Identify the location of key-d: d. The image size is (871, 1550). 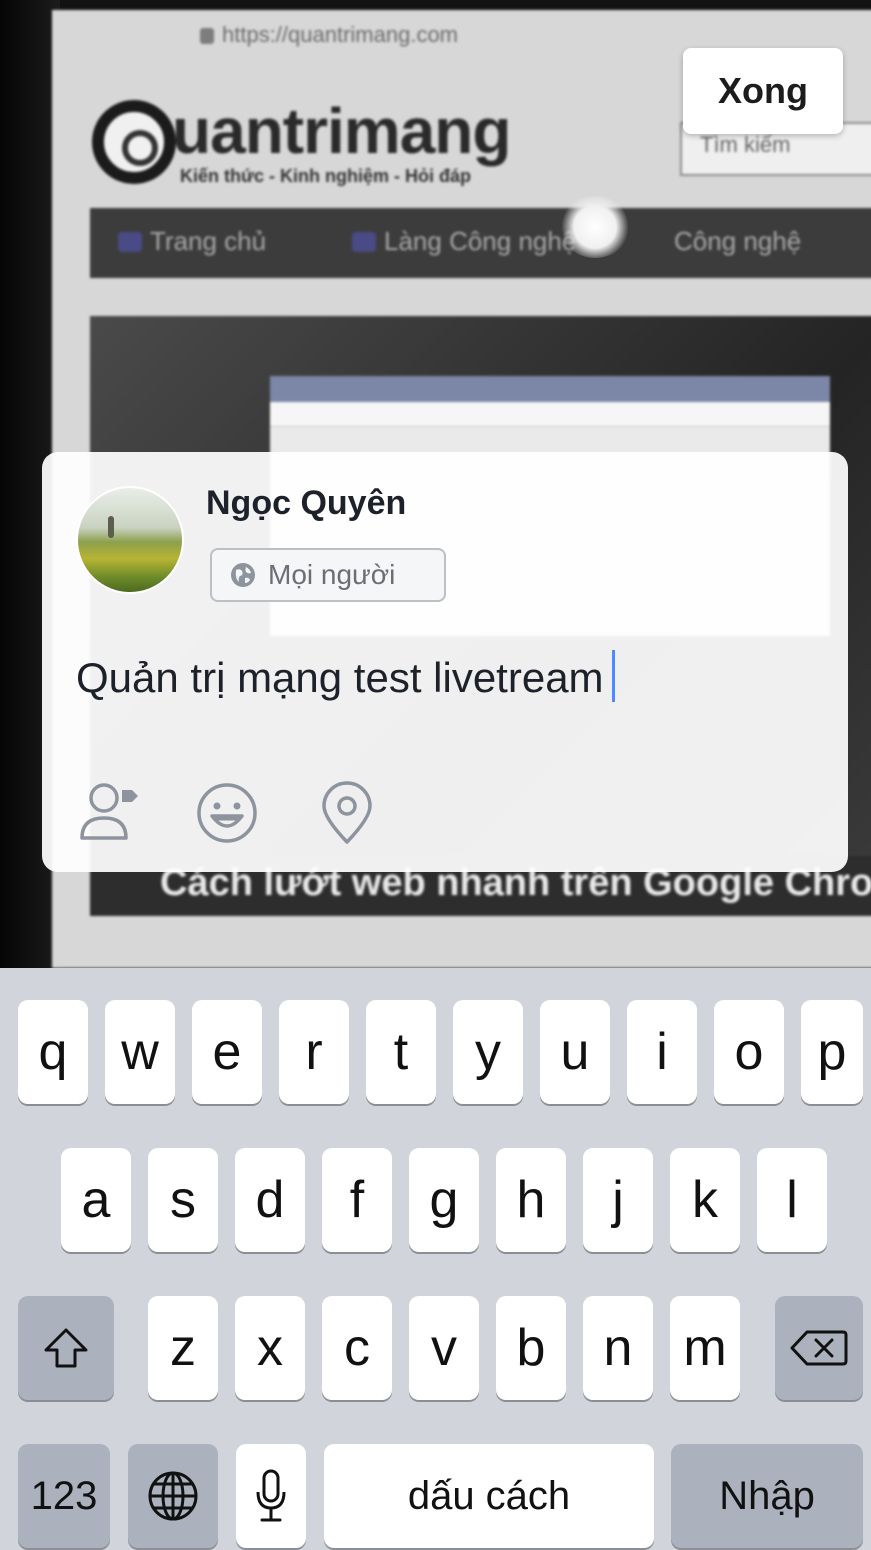
(270, 1200).